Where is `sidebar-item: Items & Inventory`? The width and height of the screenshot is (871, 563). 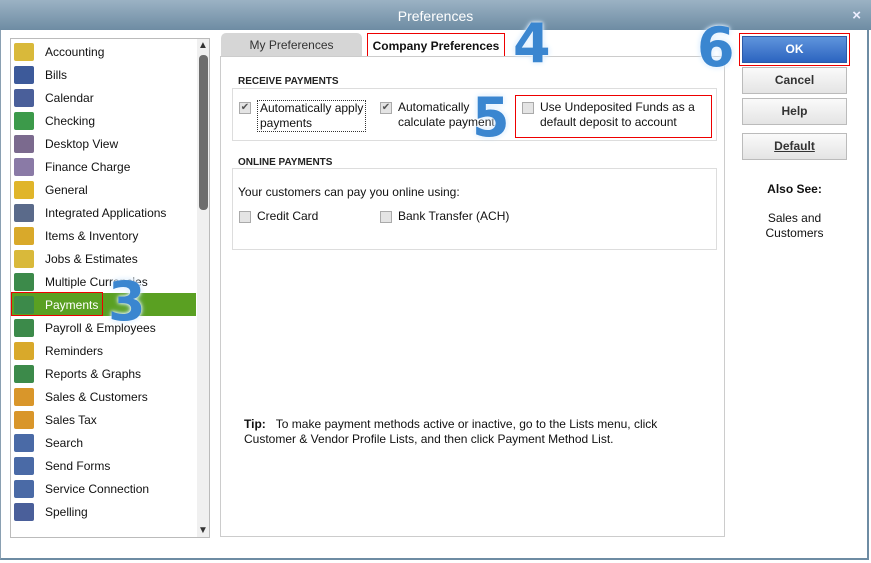 sidebar-item: Items & Inventory is located at coordinates (103, 235).